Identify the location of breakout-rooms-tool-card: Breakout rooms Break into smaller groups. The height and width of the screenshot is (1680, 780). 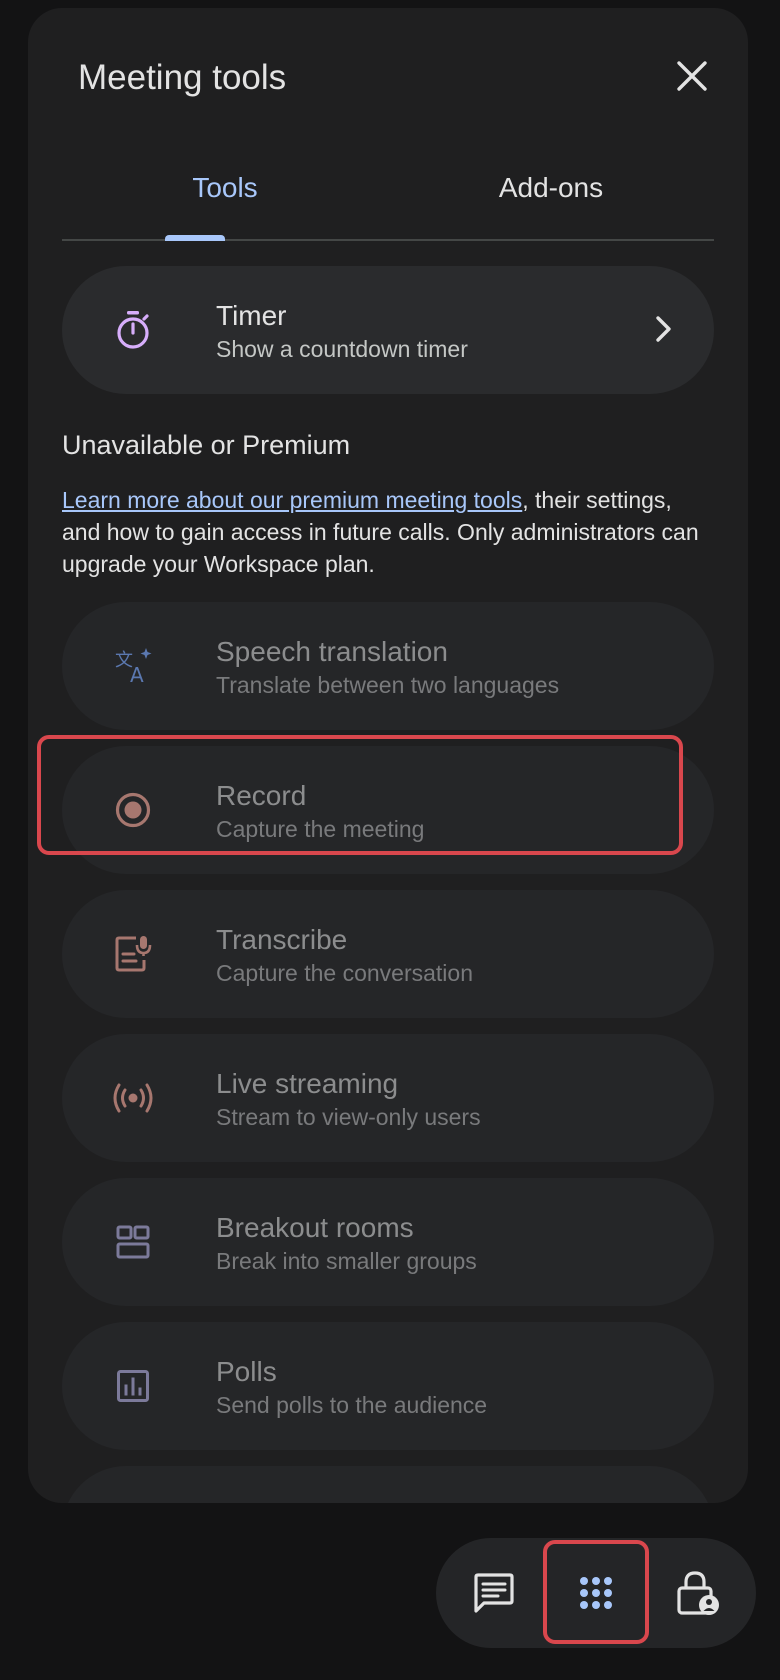
(388, 1242).